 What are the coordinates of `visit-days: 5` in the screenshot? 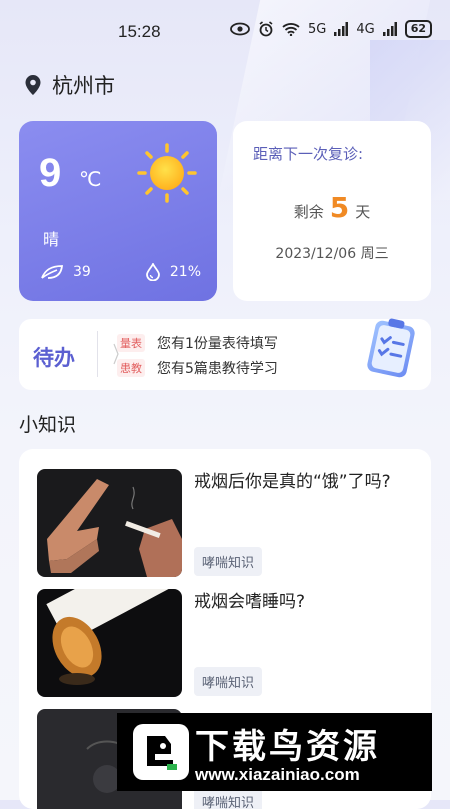 It's located at (339, 207).